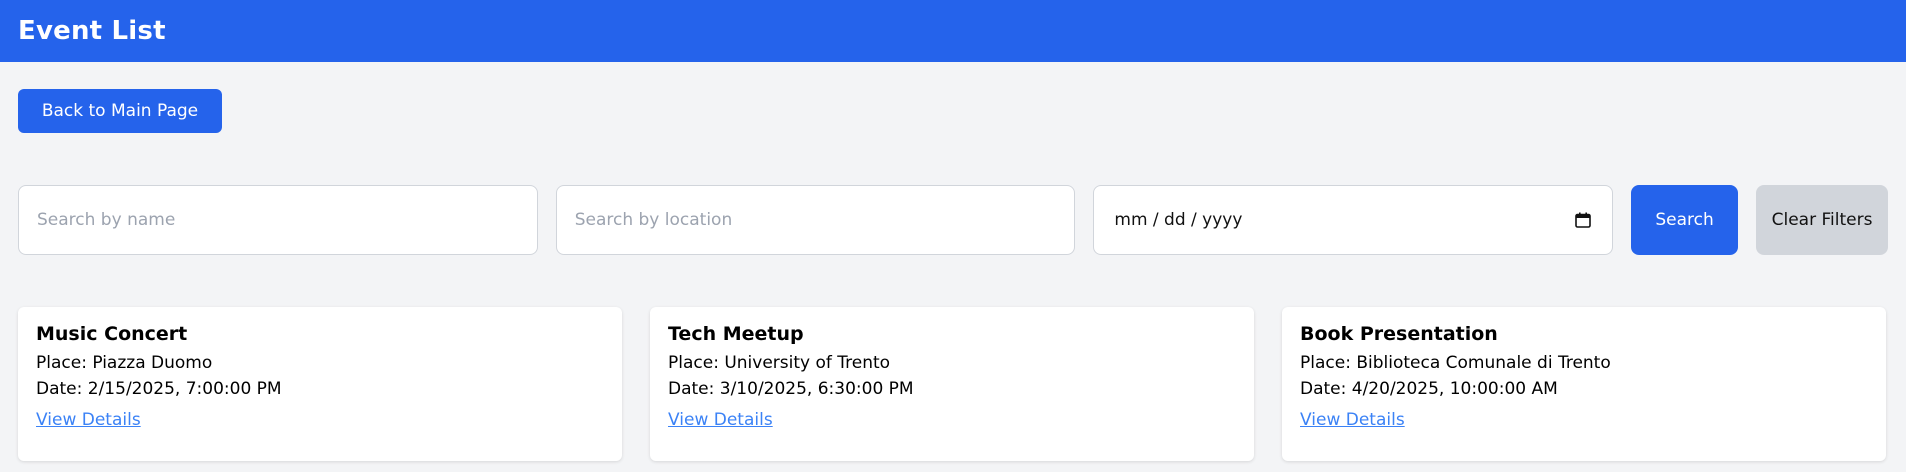 The height and width of the screenshot is (472, 1906). I want to click on event-date: Date: 3/10/2025, 6:30:00 PM, so click(791, 389).